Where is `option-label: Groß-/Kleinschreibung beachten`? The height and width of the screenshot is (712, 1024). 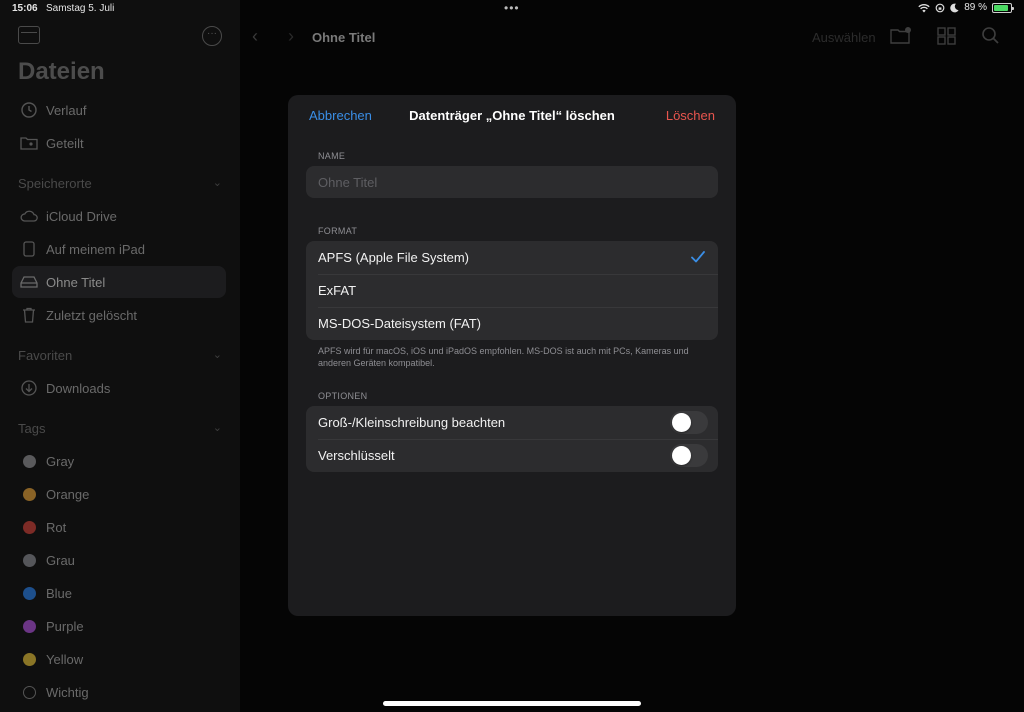
option-label: Groß-/Kleinschreibung beachten is located at coordinates (412, 422).